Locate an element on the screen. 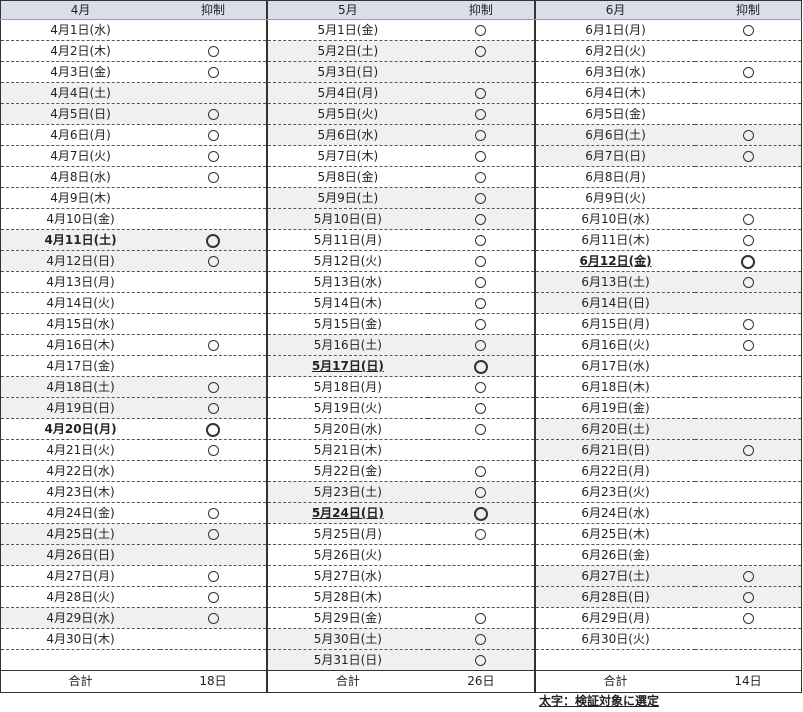 This screenshot has width=803, height=712. table-row: 5月29日(金) is located at coordinates (401, 618).